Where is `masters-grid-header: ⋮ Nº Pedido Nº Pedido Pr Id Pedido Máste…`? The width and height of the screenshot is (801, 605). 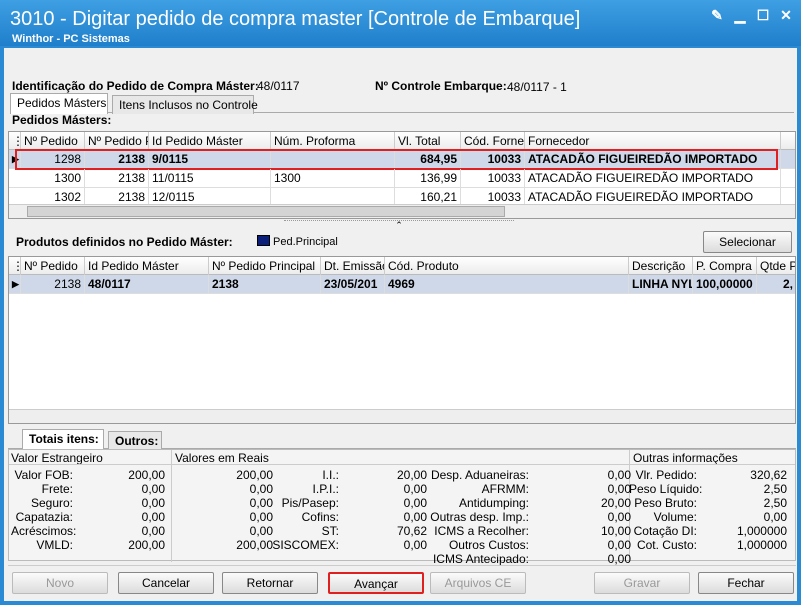
masters-grid-header: ⋮ Nº Pedido Nº Pedido Pr Id Pedido Máste… is located at coordinates (402, 141).